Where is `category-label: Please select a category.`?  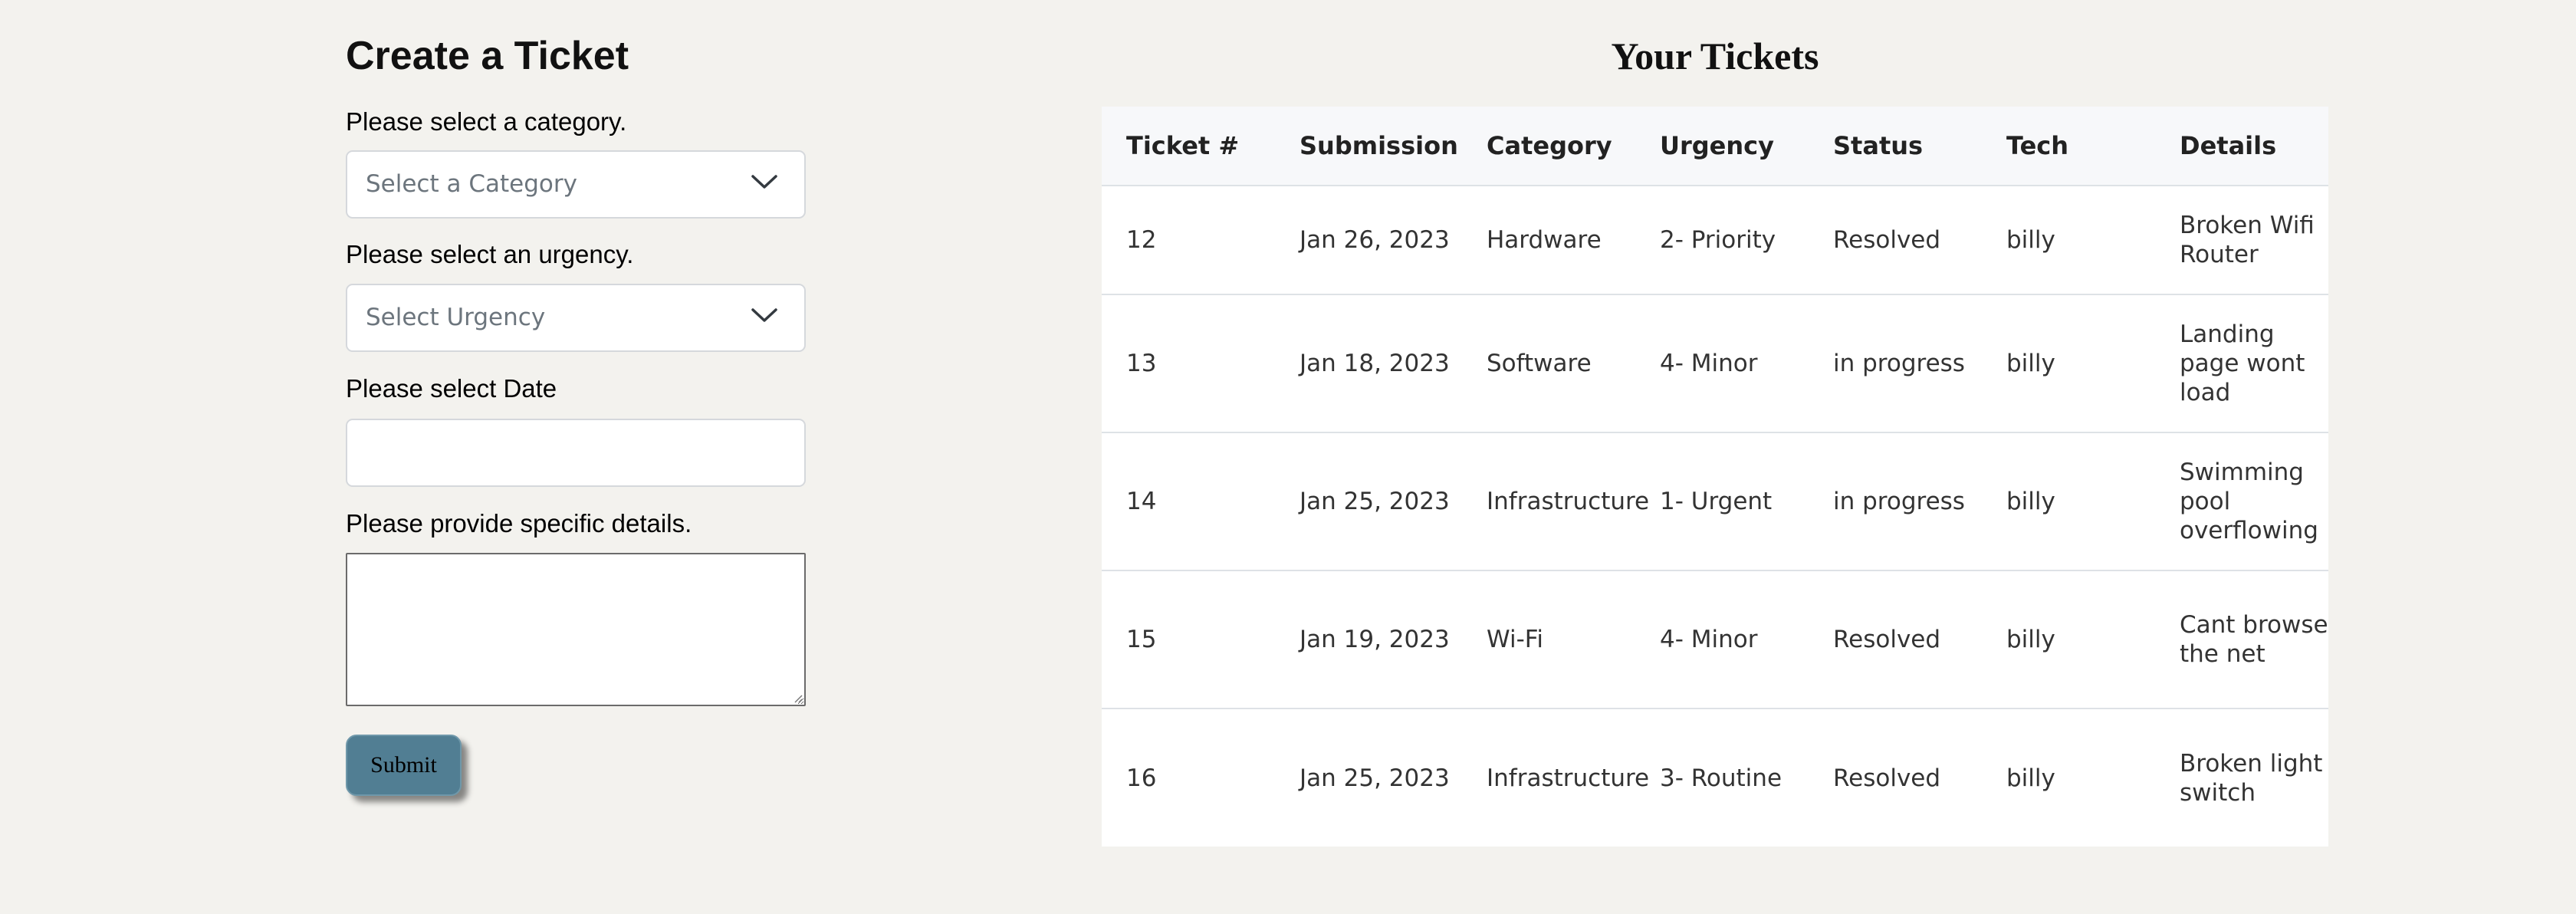
category-label: Please select a category. is located at coordinates (487, 122).